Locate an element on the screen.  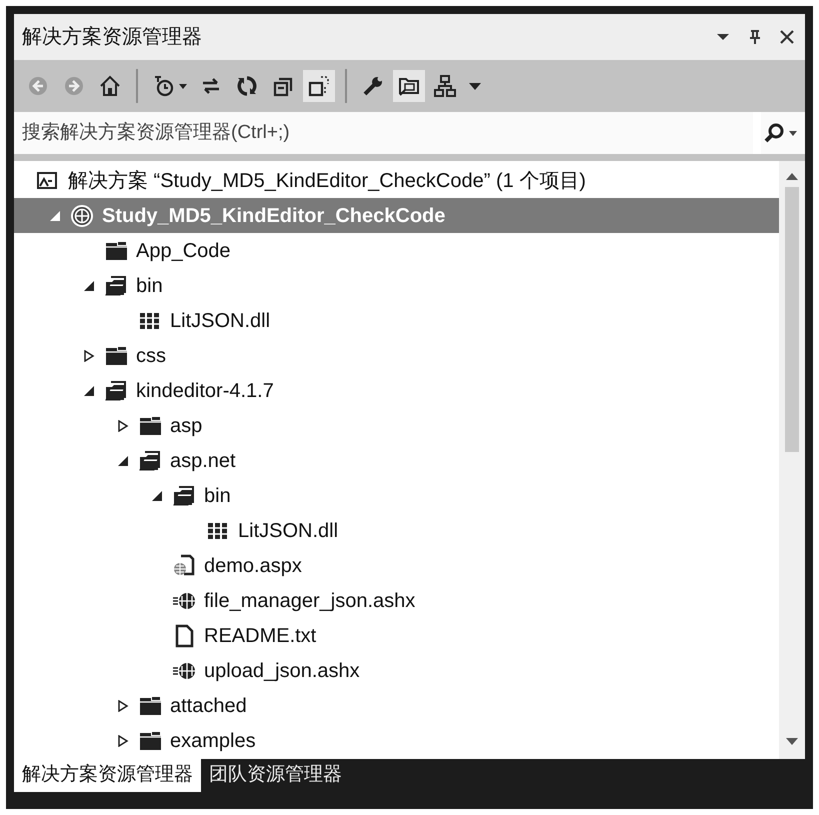
search-button is located at coordinates (783, 133).